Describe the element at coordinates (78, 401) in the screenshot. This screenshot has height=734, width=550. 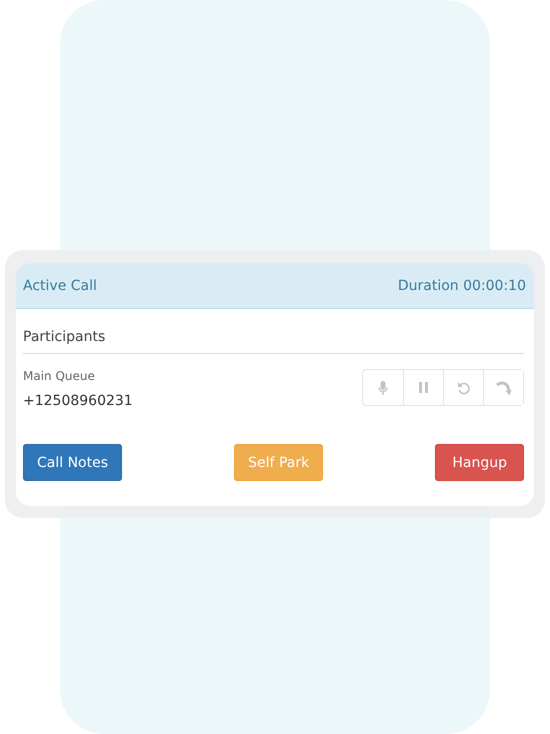
I see `participant-number: +12508960231` at that location.